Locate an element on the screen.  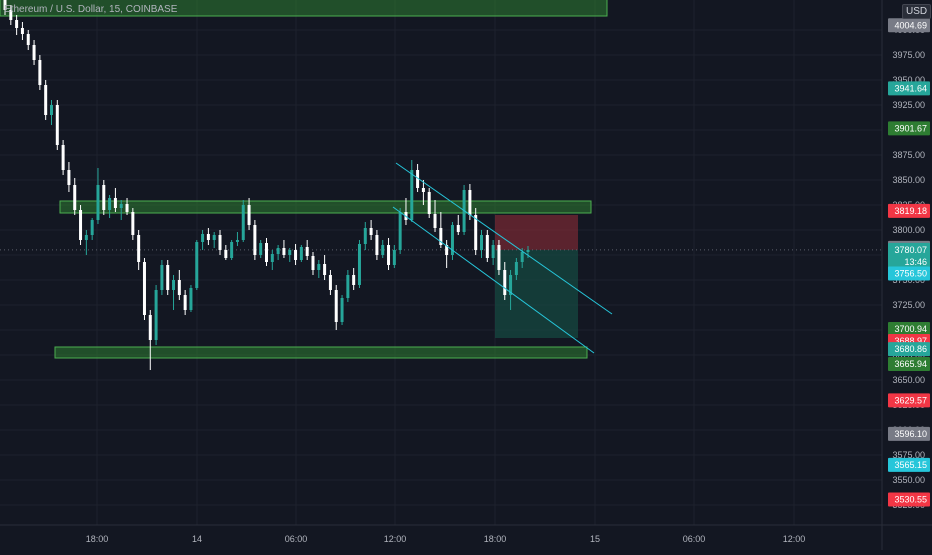
price-countdown: 13:46 is located at coordinates (915, 262).